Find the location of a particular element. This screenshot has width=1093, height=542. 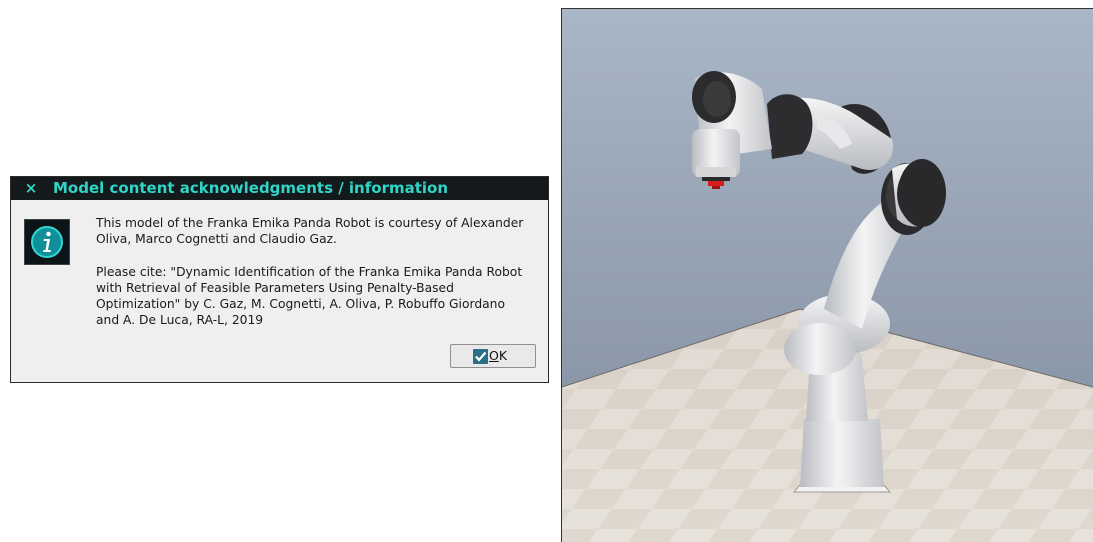

message-line: Oliva, Marco Cognetti and Claudio Gaz. is located at coordinates (216, 239).